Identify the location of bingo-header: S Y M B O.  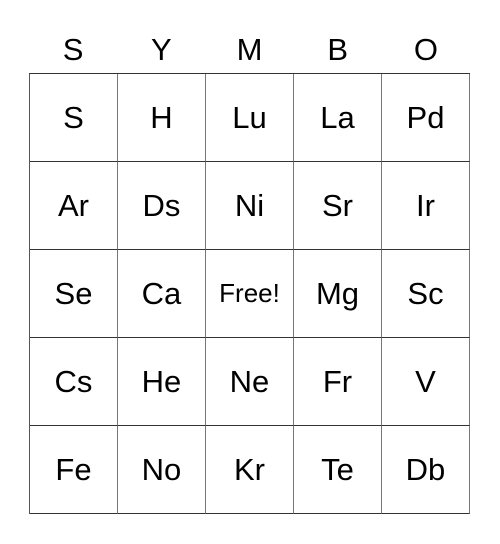
(249, 50).